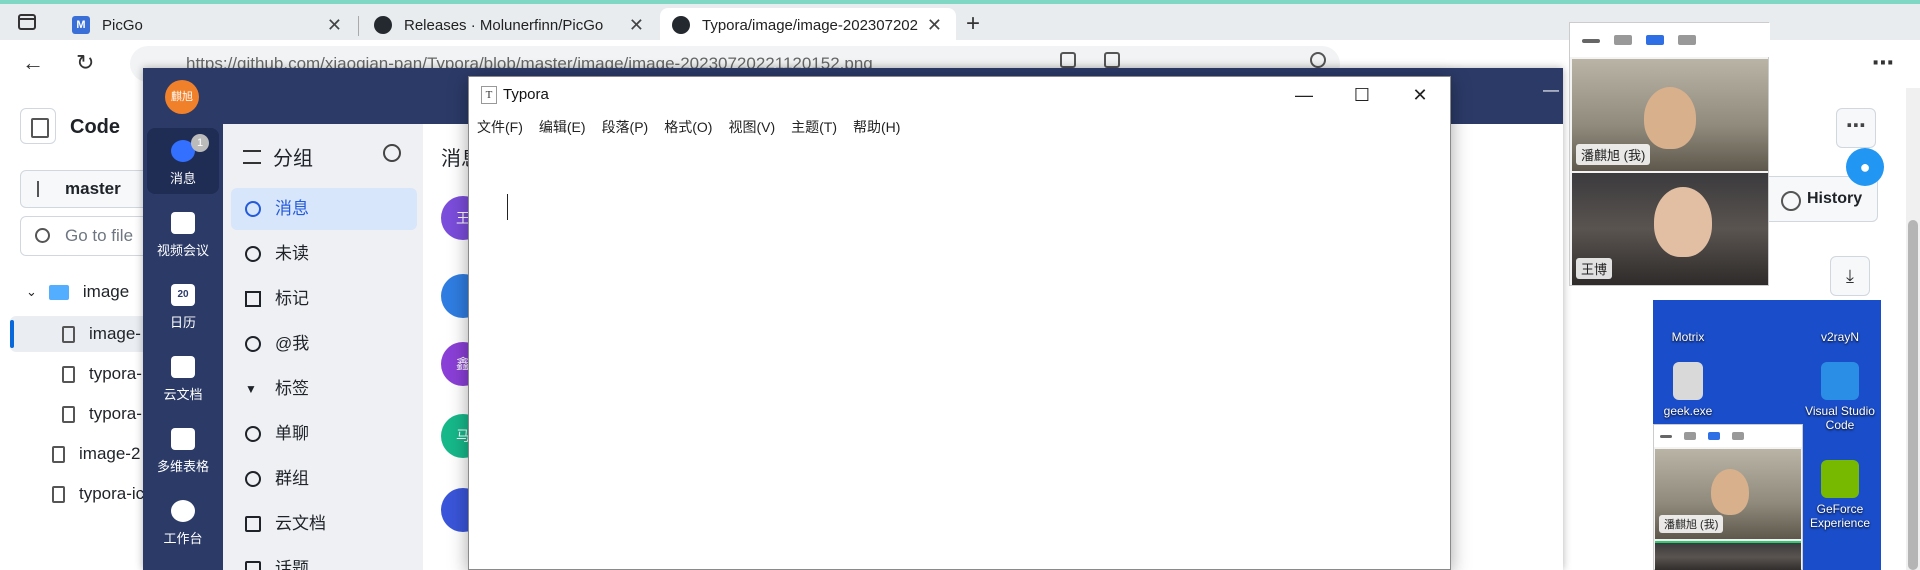  I want to click on nav-item-flagged: 标记, so click(324, 299).